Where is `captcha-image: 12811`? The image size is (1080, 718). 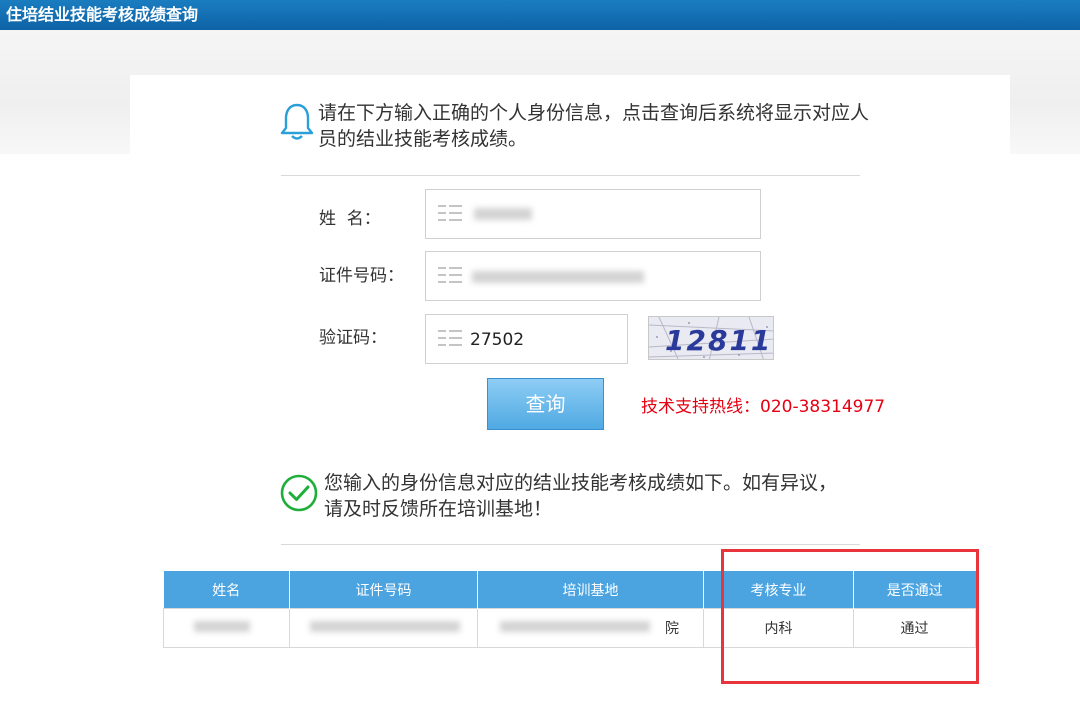 captcha-image: 12811 is located at coordinates (711, 338).